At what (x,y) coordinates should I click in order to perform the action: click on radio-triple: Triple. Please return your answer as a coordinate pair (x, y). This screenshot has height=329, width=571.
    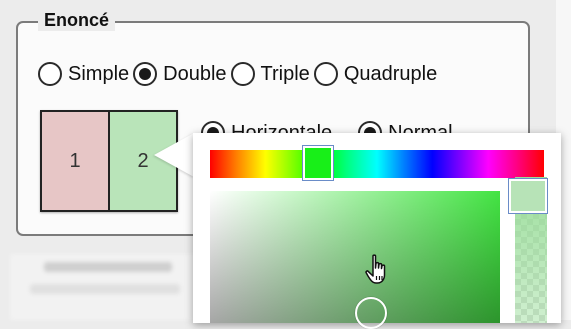
    Looking at the image, I should click on (270, 74).